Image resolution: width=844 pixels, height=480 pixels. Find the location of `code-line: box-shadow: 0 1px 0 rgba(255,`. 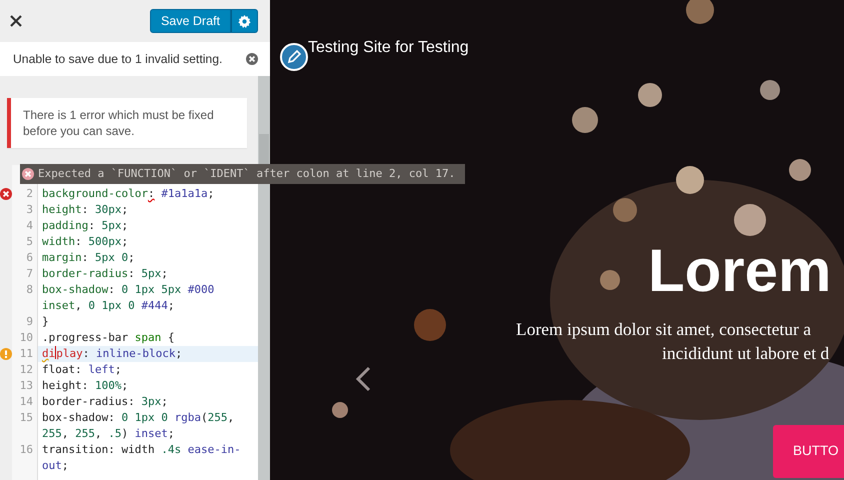

code-line: box-shadow: 0 1px 0 rgba(255, is located at coordinates (138, 417).